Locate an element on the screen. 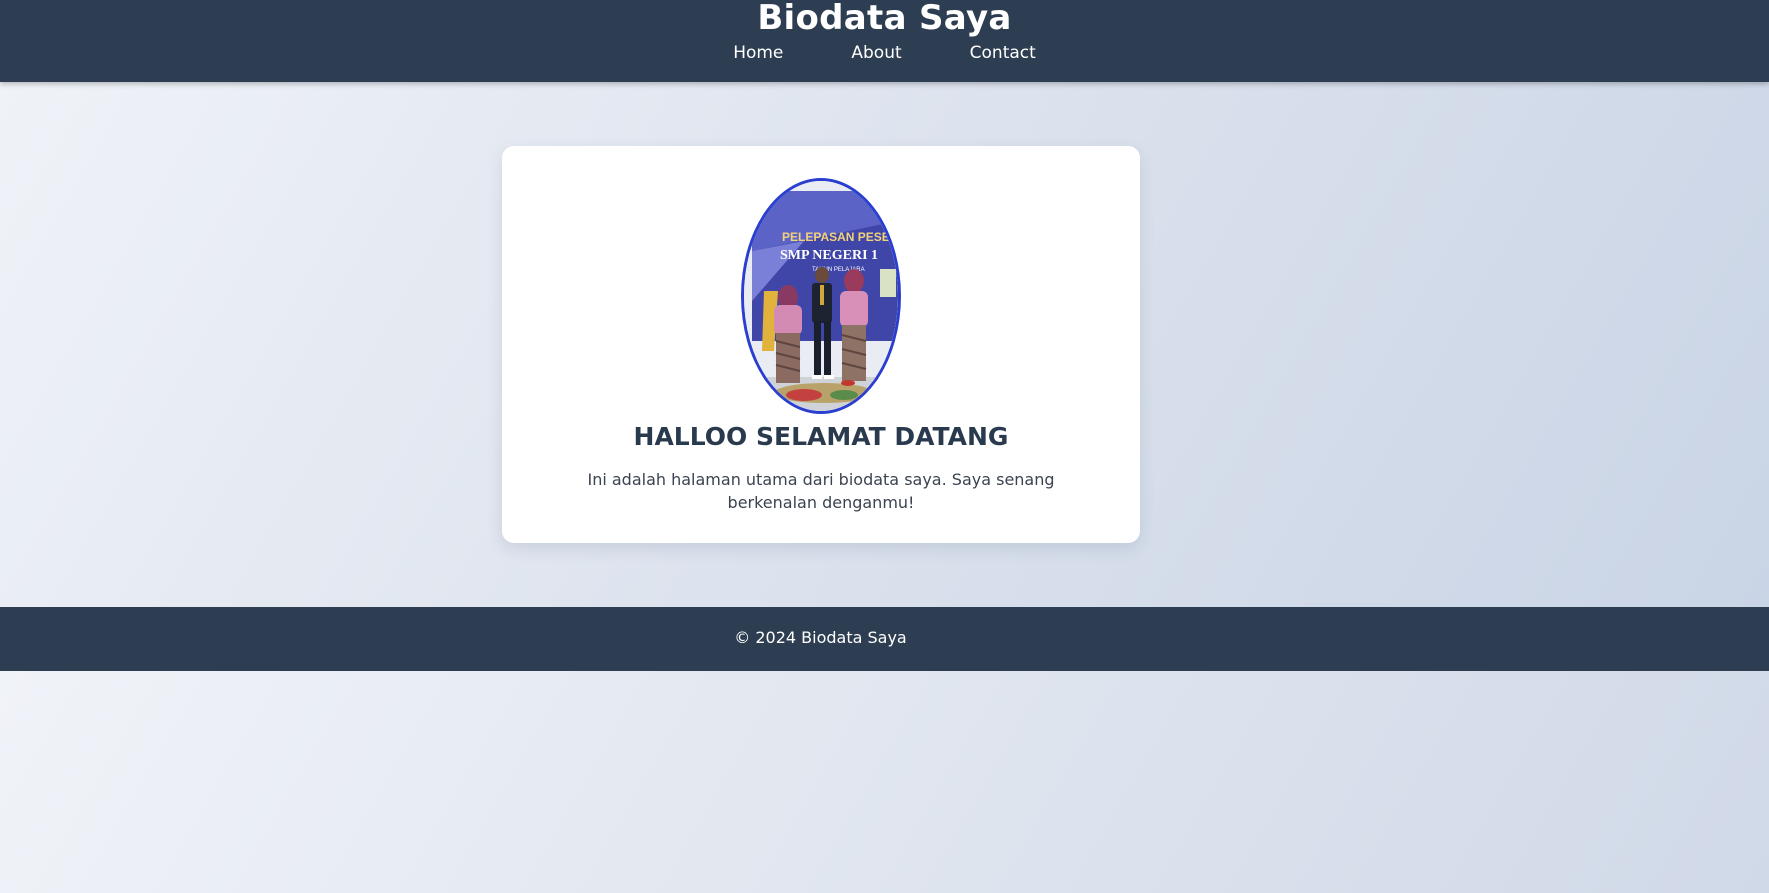 This screenshot has height=893, width=1769. footer-copyright: © 2024 Biodata Saya is located at coordinates (820, 637).